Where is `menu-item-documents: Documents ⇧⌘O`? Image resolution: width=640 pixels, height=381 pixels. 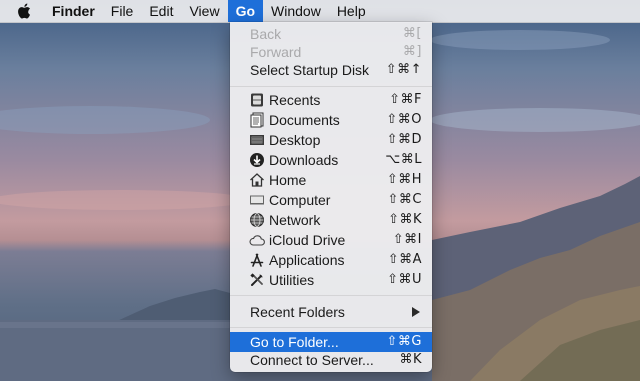
menu-item-documents: Documents ⇧⌘O is located at coordinates (331, 120).